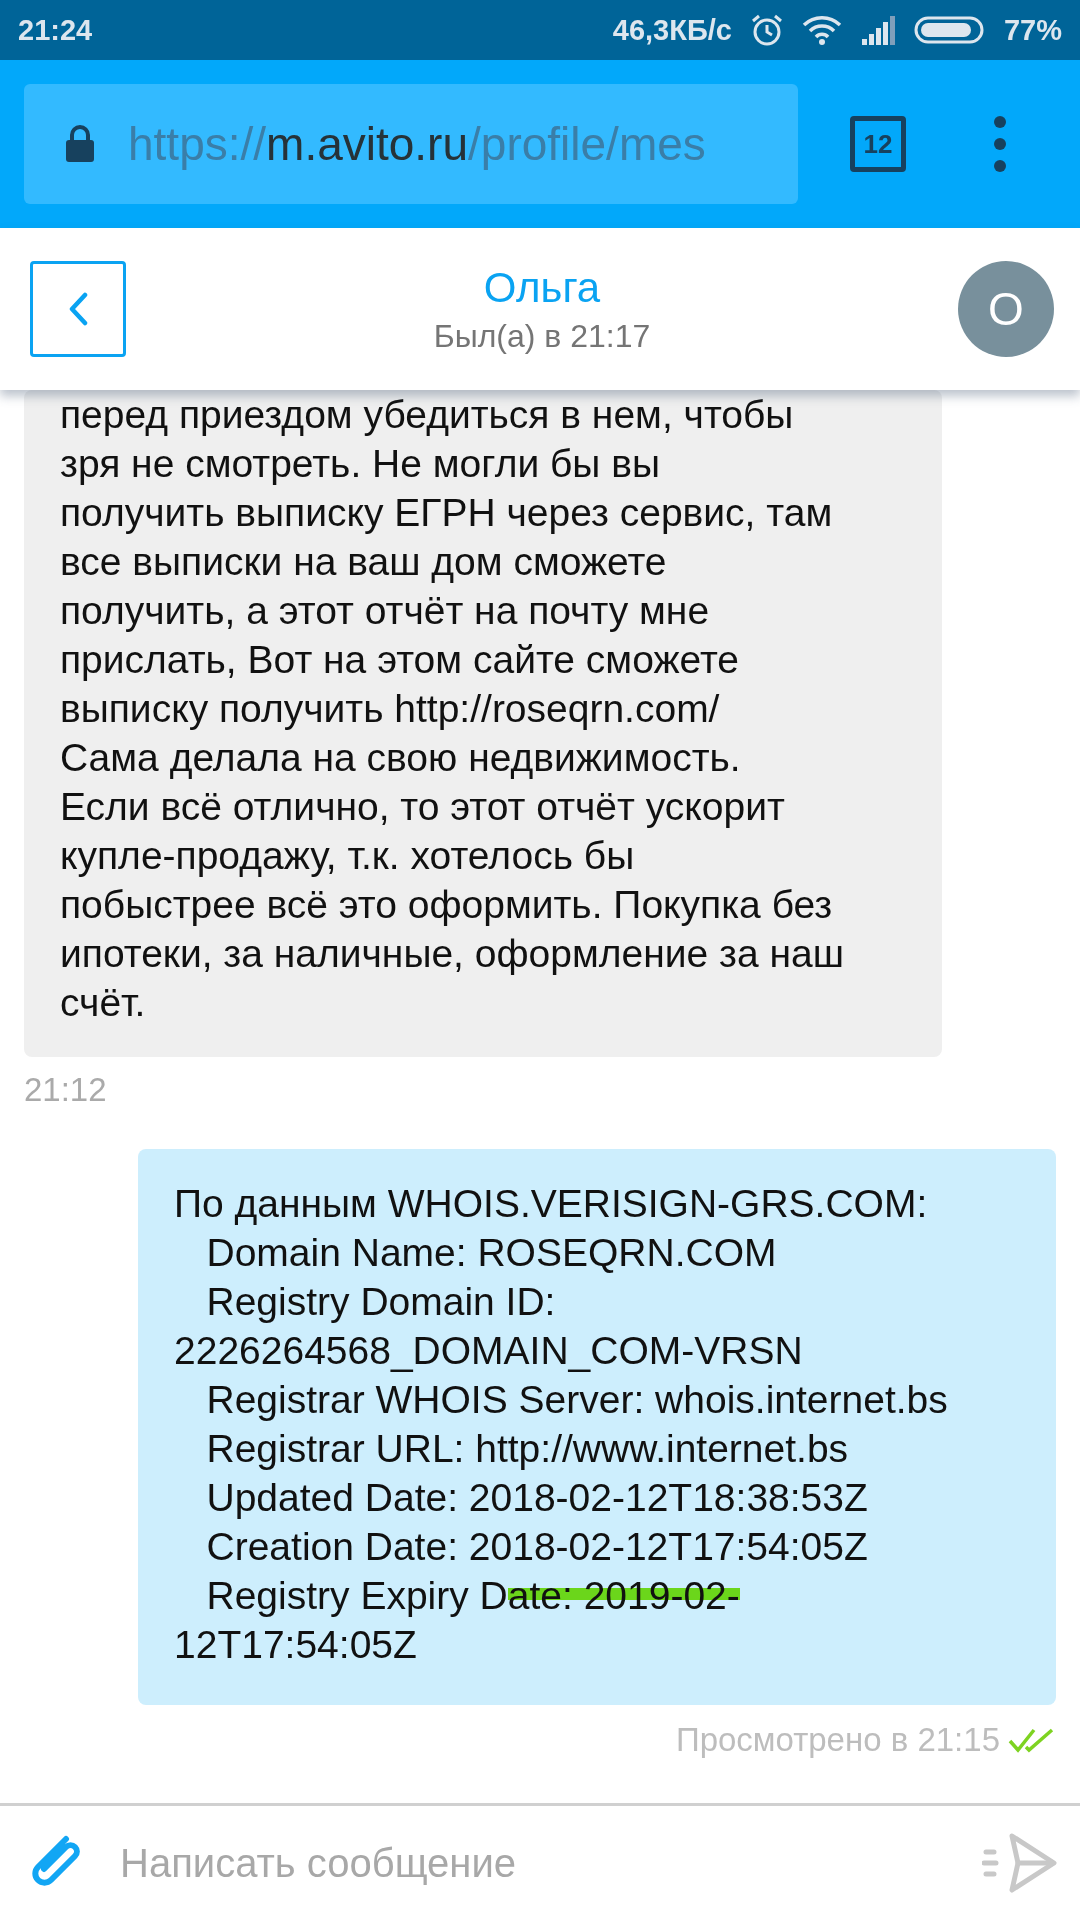 Image resolution: width=1080 pixels, height=1920 pixels. What do you see at coordinates (417, 144) in the screenshot?
I see `url-text: https://m.avito.ru/profile/mes` at bounding box center [417, 144].